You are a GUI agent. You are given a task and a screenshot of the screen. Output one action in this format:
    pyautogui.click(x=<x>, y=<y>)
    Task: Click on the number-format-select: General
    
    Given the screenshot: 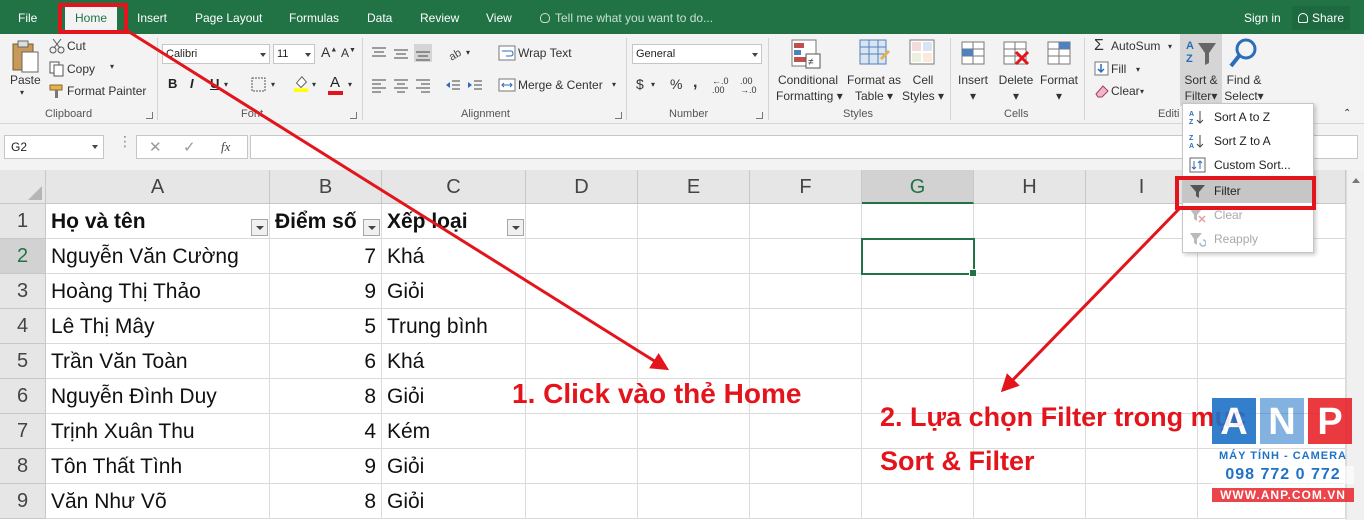 What is the action you would take?
    pyautogui.click(x=697, y=54)
    